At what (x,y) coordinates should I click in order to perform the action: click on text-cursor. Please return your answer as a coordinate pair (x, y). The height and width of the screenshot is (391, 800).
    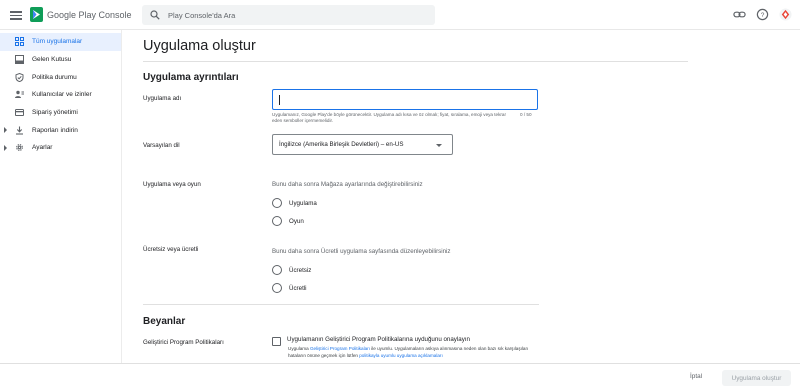
    Looking at the image, I should click on (279, 100).